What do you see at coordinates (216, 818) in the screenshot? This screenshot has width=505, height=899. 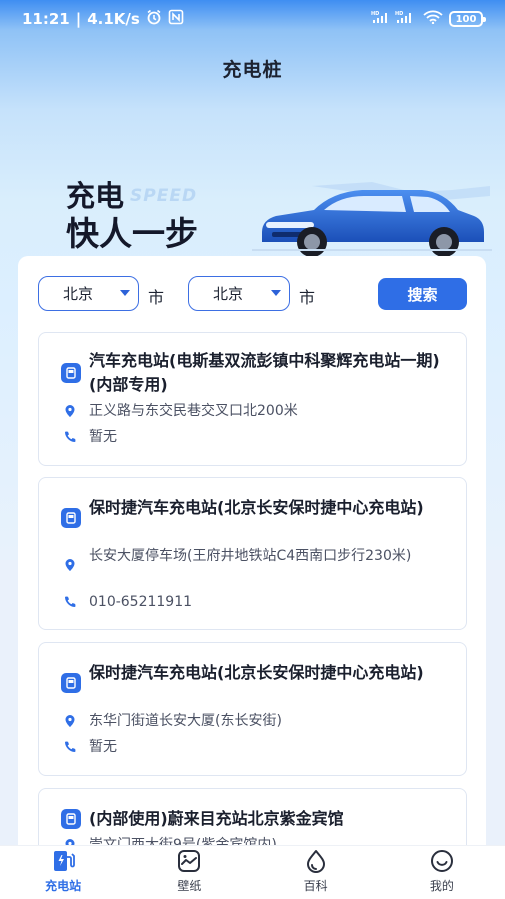 I see `station-name: (内部使用)蔚来目充站北京紫金宾馆` at bounding box center [216, 818].